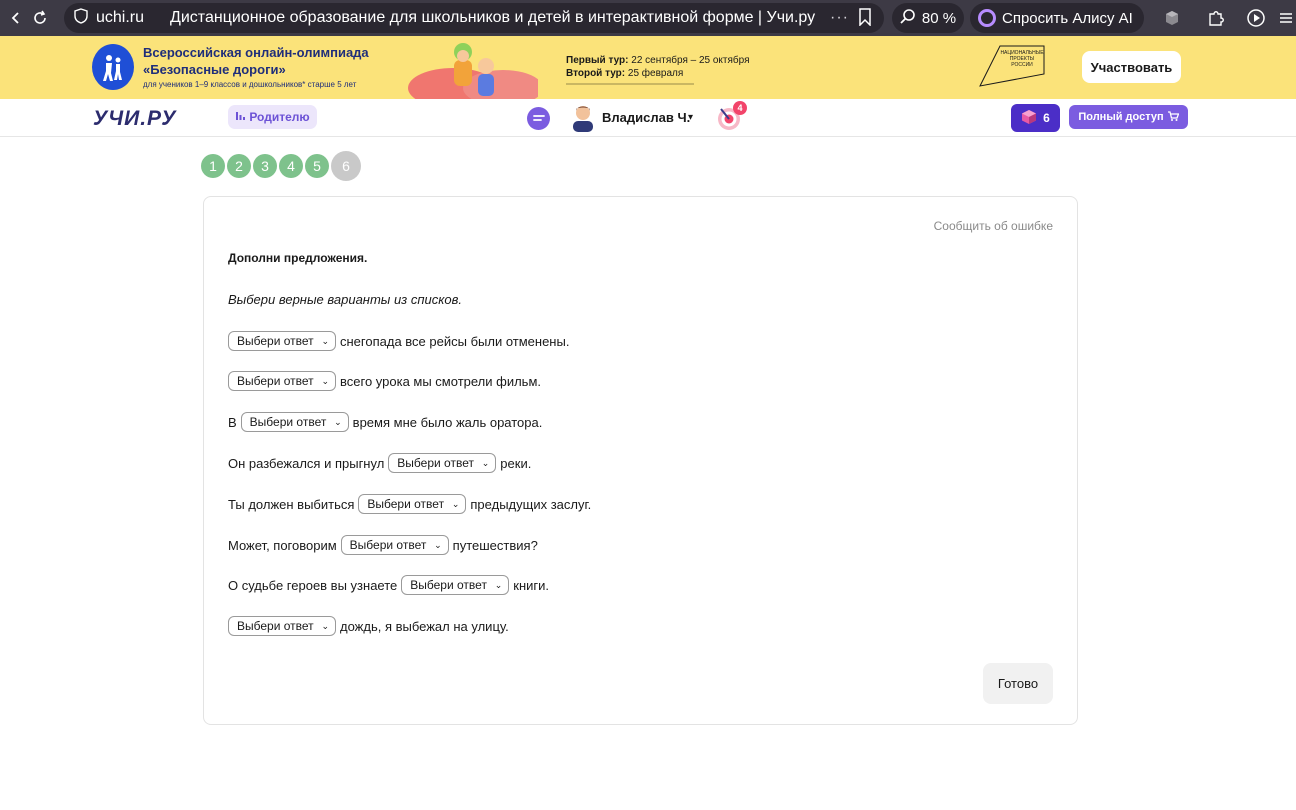 The image size is (1296, 810). Describe the element at coordinates (256, 52) in the screenshot. I see `promo-title: Всероссийская онлайн-олимпиада` at that location.